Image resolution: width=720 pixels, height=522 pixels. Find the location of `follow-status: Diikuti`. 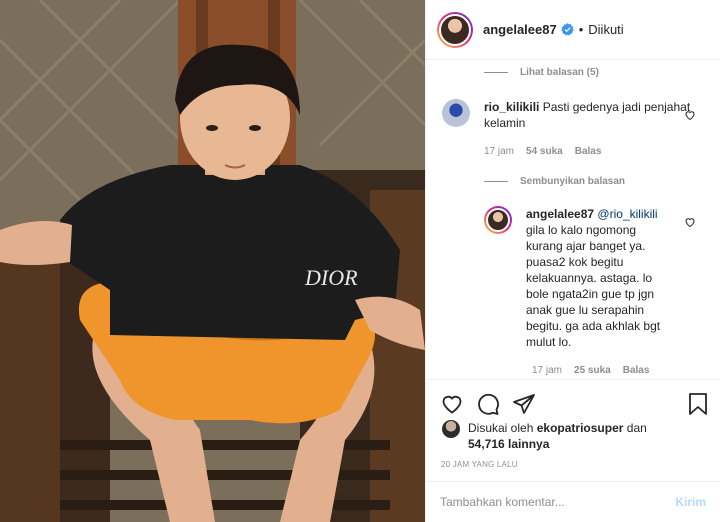

follow-status: Diikuti is located at coordinates (605, 29).